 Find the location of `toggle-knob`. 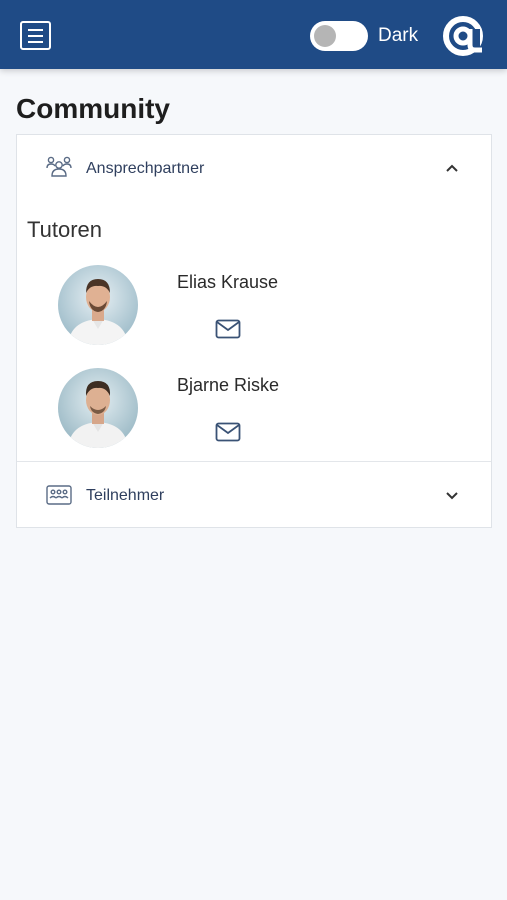

toggle-knob is located at coordinates (325, 36).